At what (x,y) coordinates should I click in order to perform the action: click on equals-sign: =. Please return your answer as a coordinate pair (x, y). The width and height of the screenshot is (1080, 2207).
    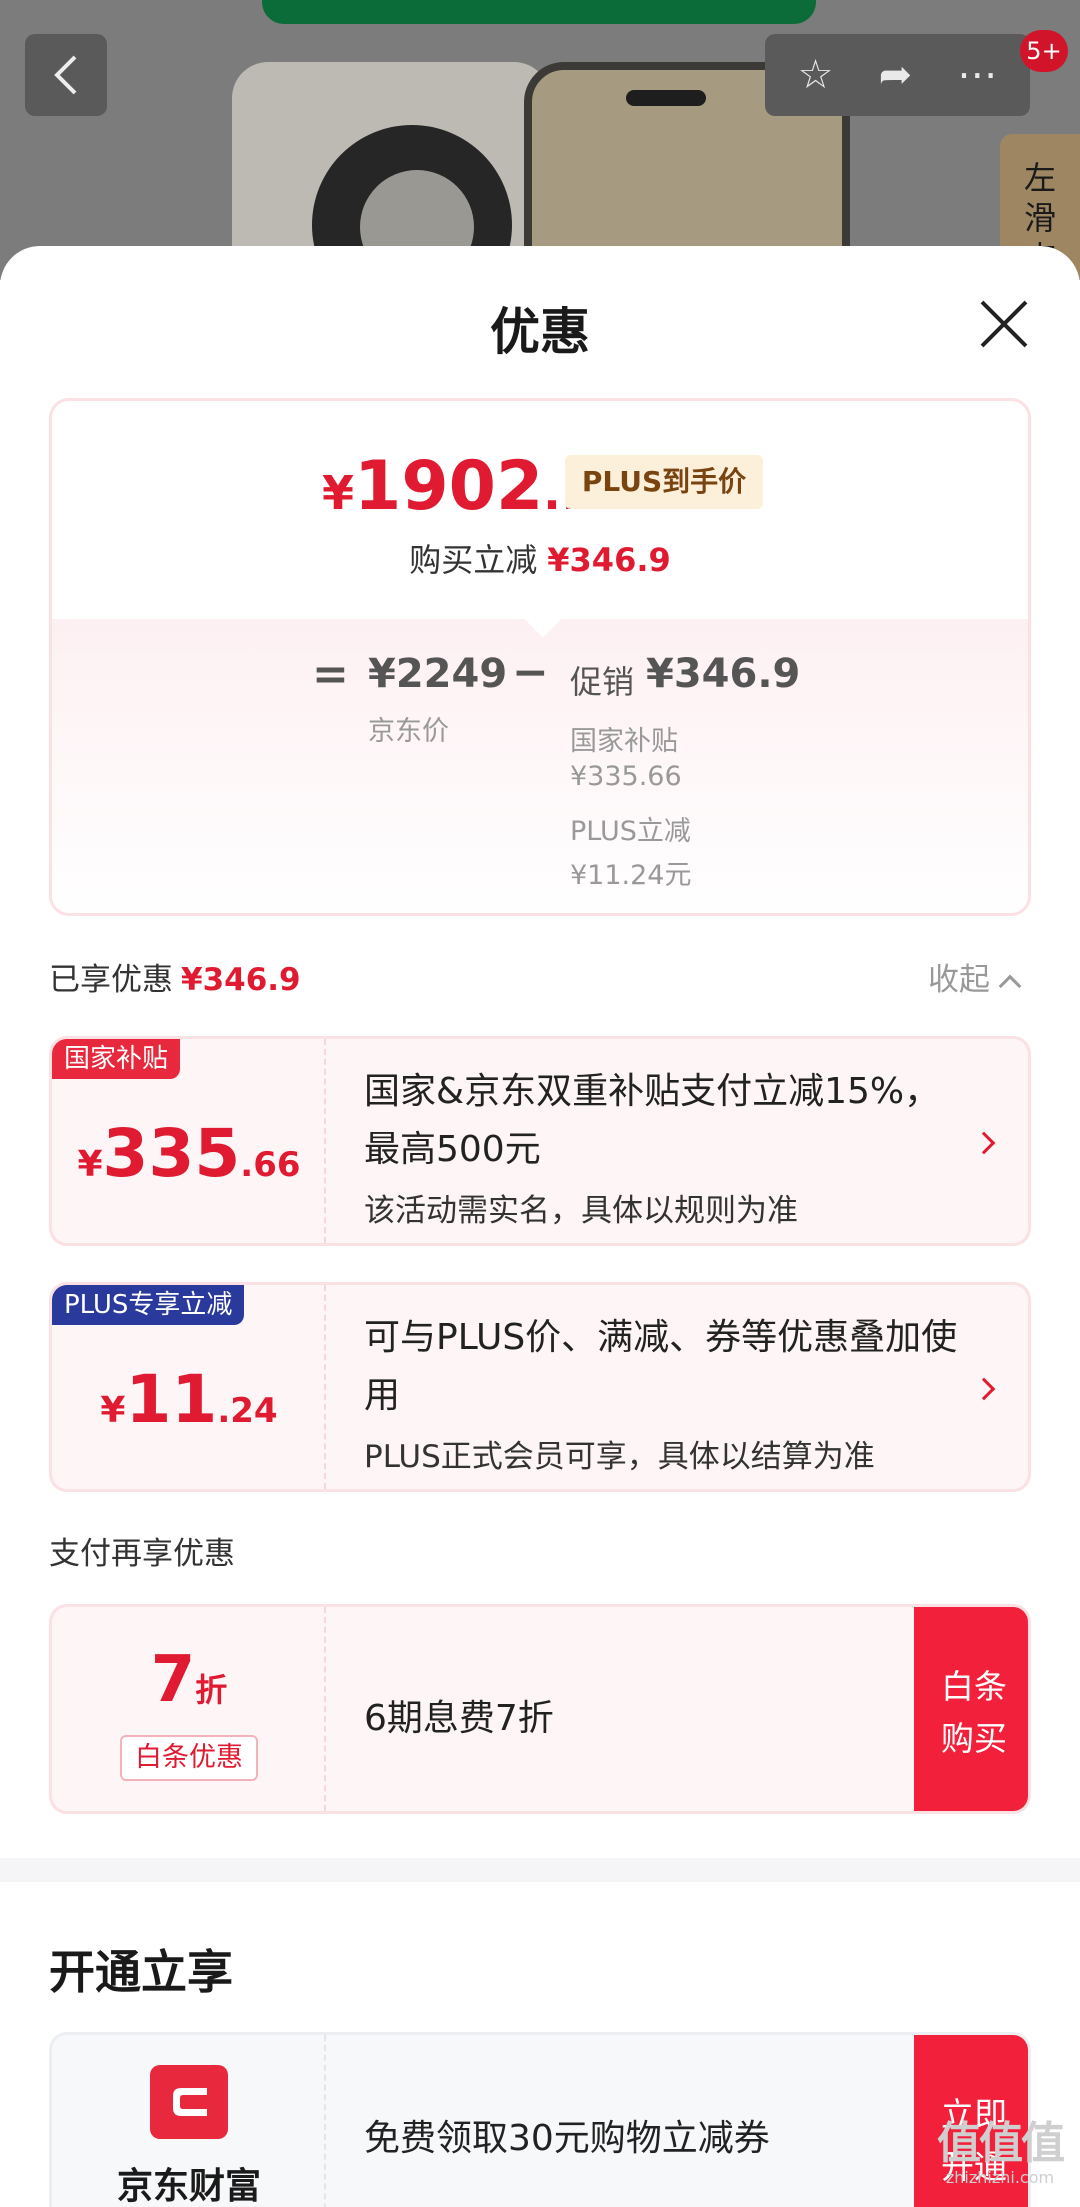
    Looking at the image, I should click on (330, 674).